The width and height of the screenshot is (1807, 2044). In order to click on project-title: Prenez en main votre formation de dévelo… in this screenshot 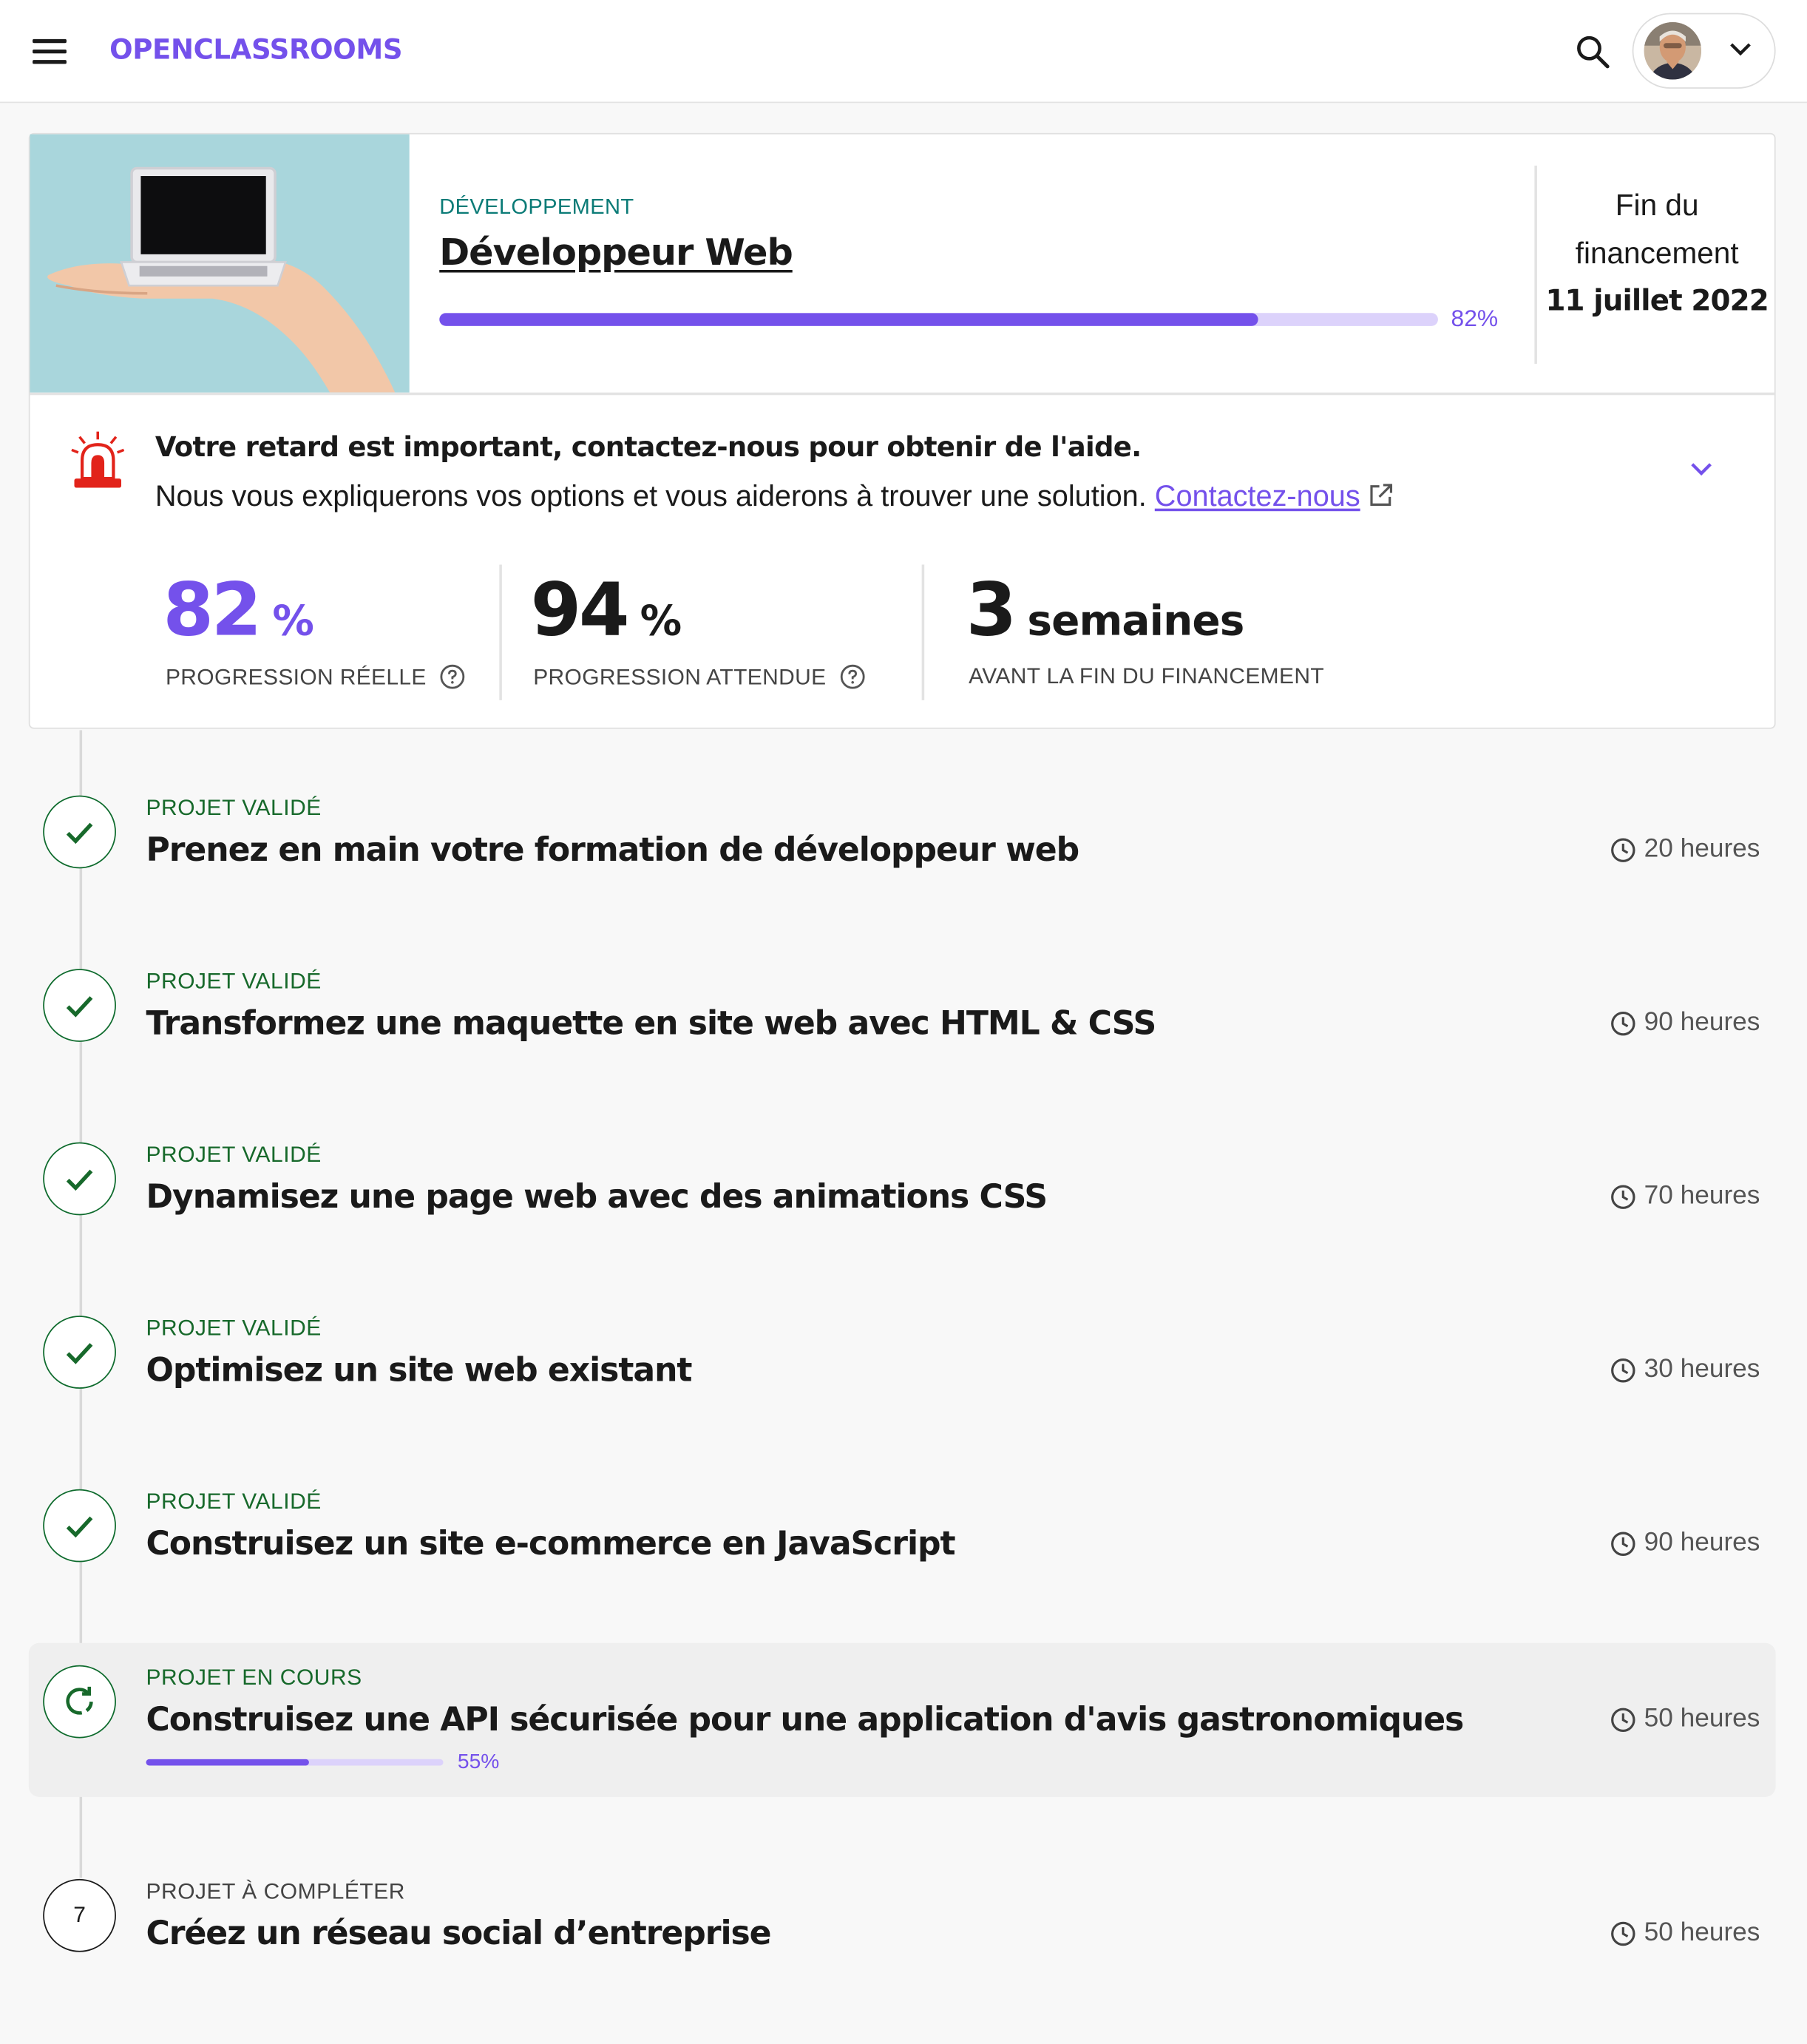, I will do `click(612, 849)`.